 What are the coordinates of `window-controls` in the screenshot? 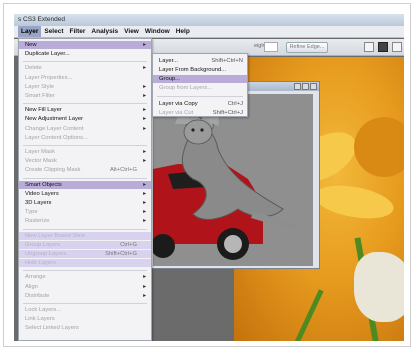 It's located at (305, 86).